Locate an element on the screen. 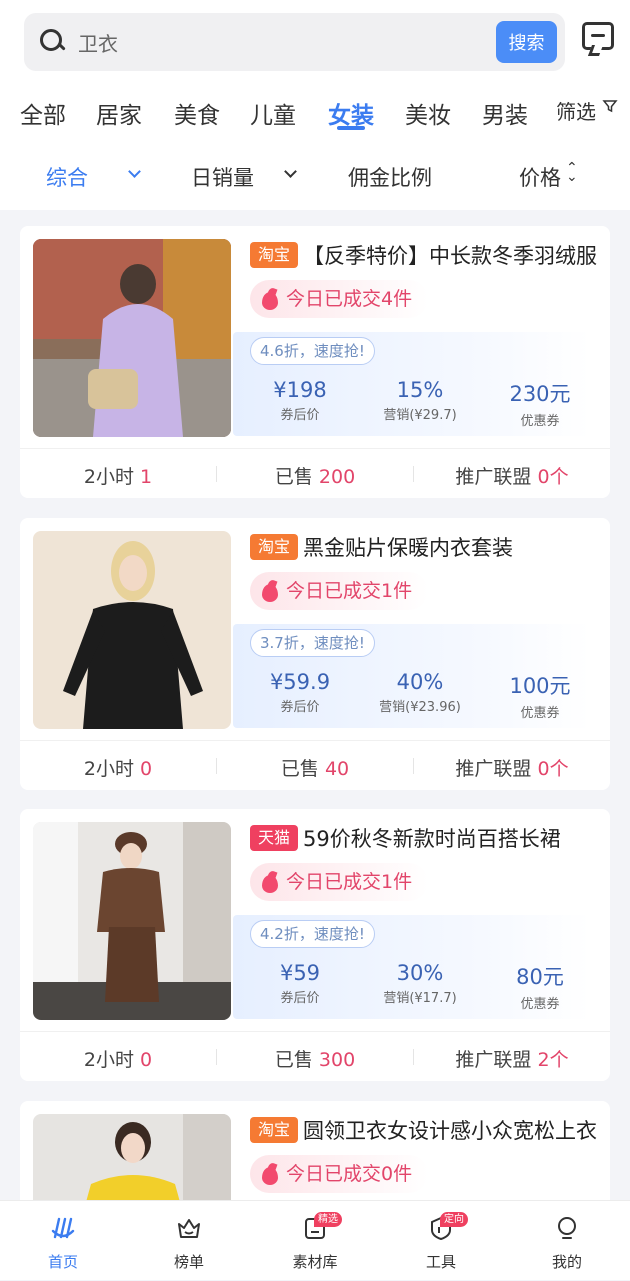  today-deals-text: 今日已成交0件 is located at coordinates (349, 1174).